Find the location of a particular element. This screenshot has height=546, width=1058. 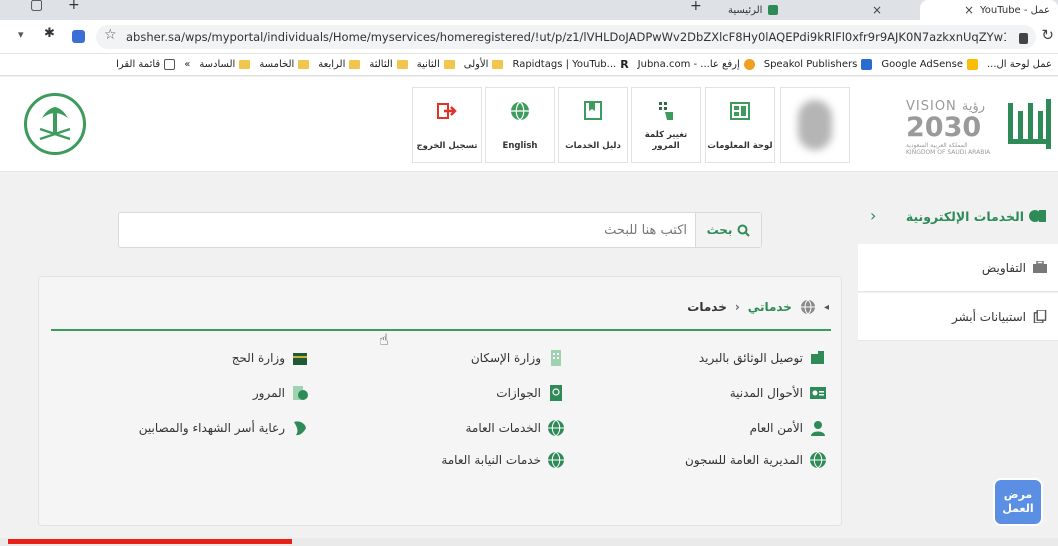

sidebar-item-surveys: استبيانات أبشر is located at coordinates (958, 317).